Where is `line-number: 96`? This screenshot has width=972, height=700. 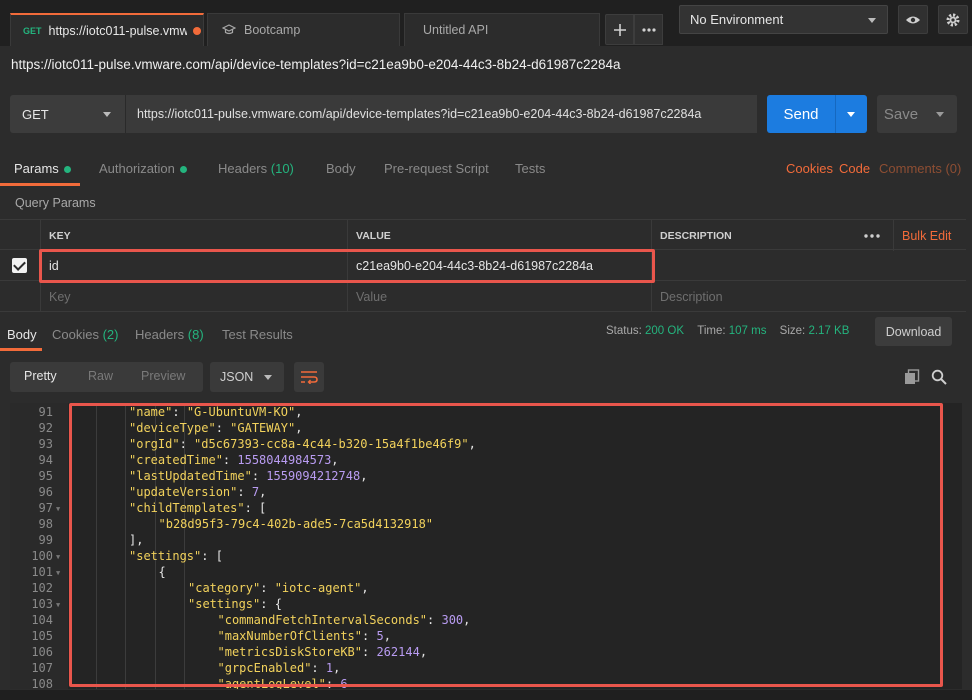 line-number: 96 is located at coordinates (45, 492).